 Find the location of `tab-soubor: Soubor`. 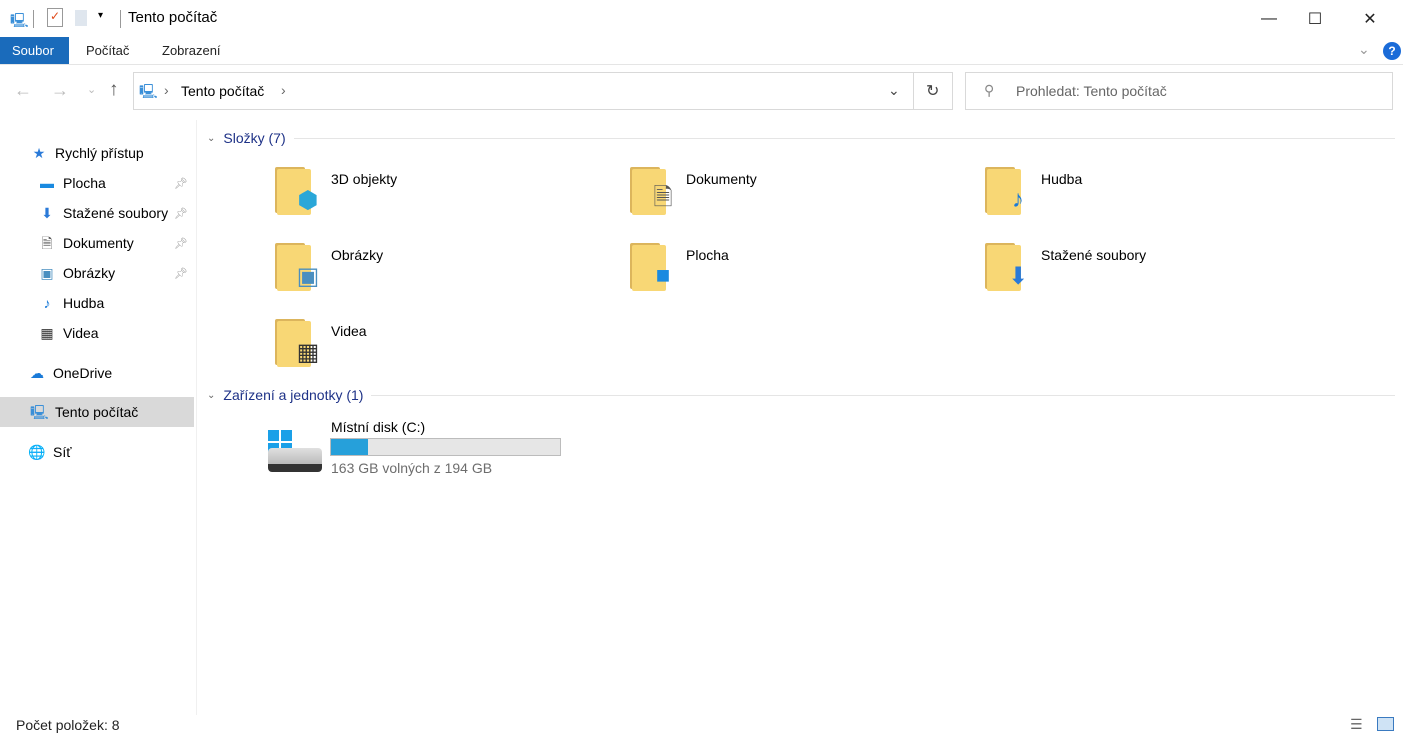

tab-soubor: Soubor is located at coordinates (34, 50).